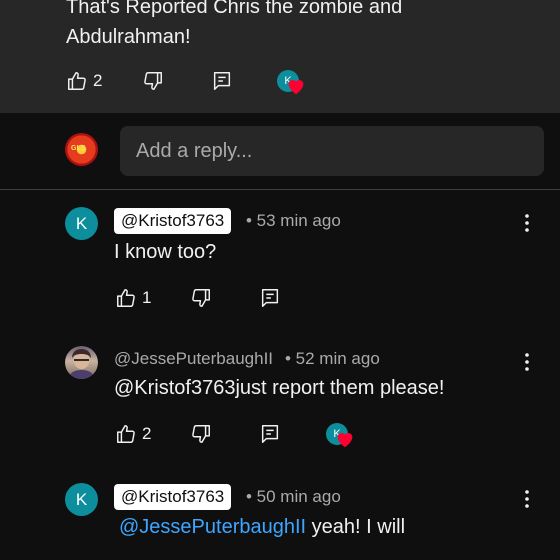 The image size is (560, 560). Describe the element at coordinates (332, 358) in the screenshot. I see `timestamp: • 52 min ago` at that location.